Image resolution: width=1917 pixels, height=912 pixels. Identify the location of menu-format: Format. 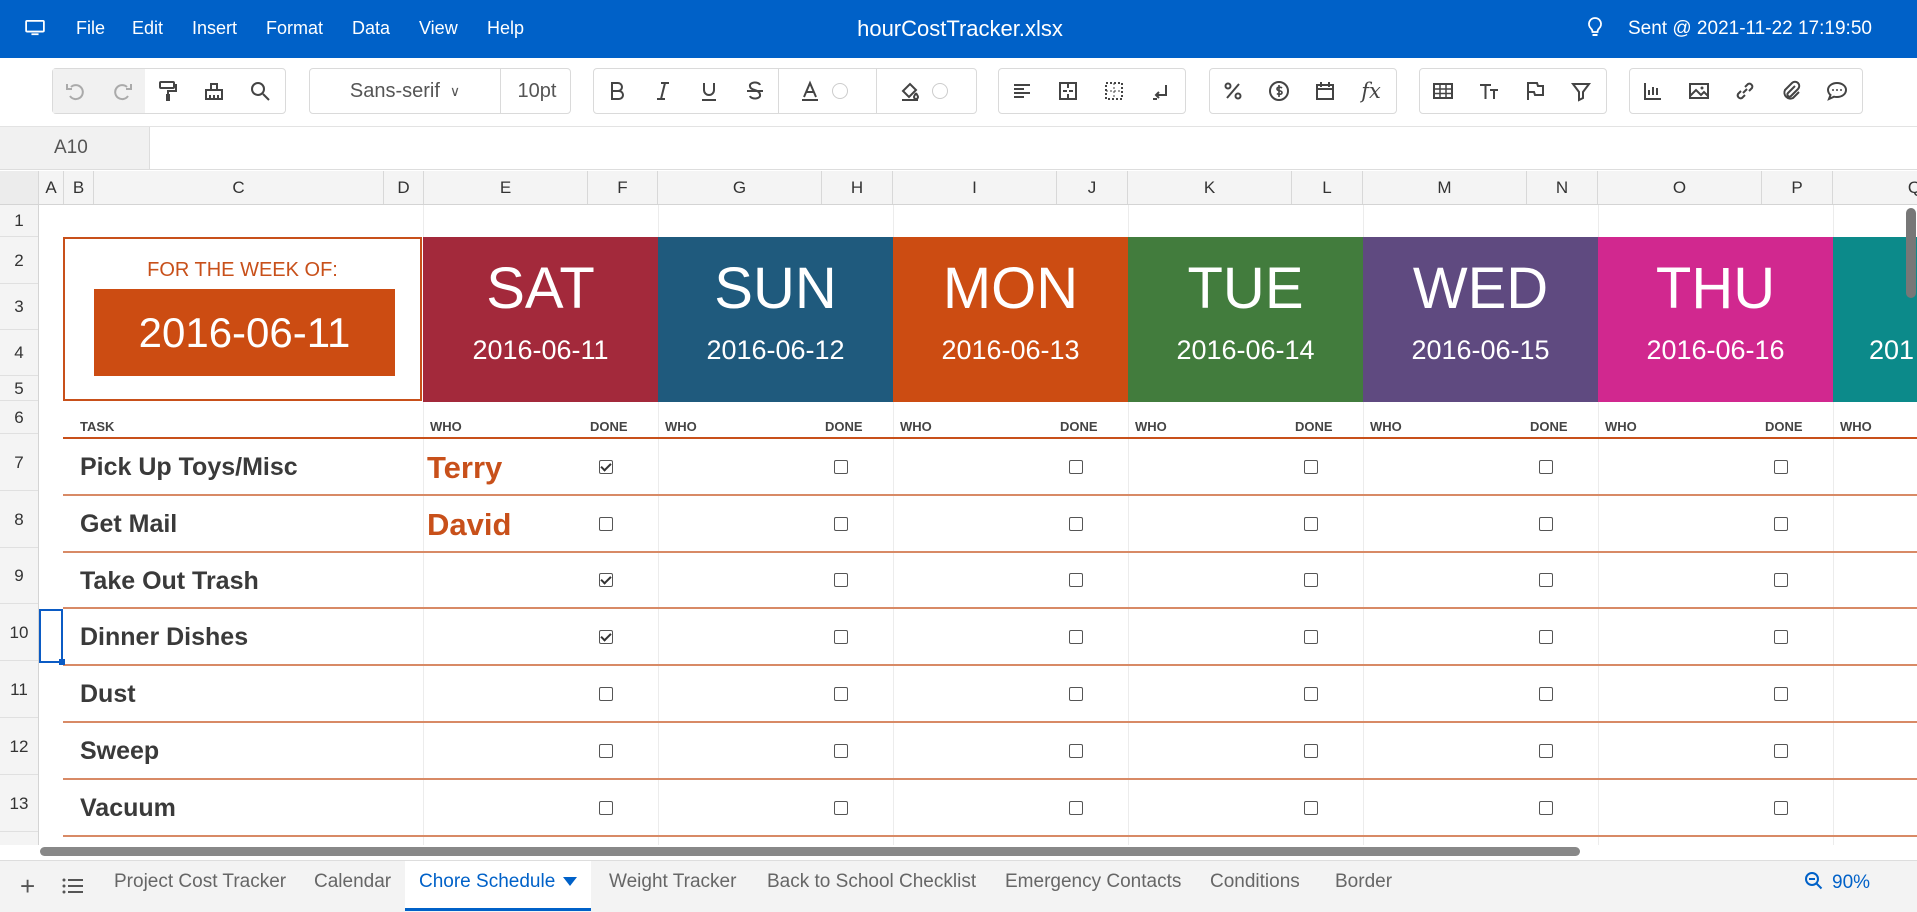
(294, 28).